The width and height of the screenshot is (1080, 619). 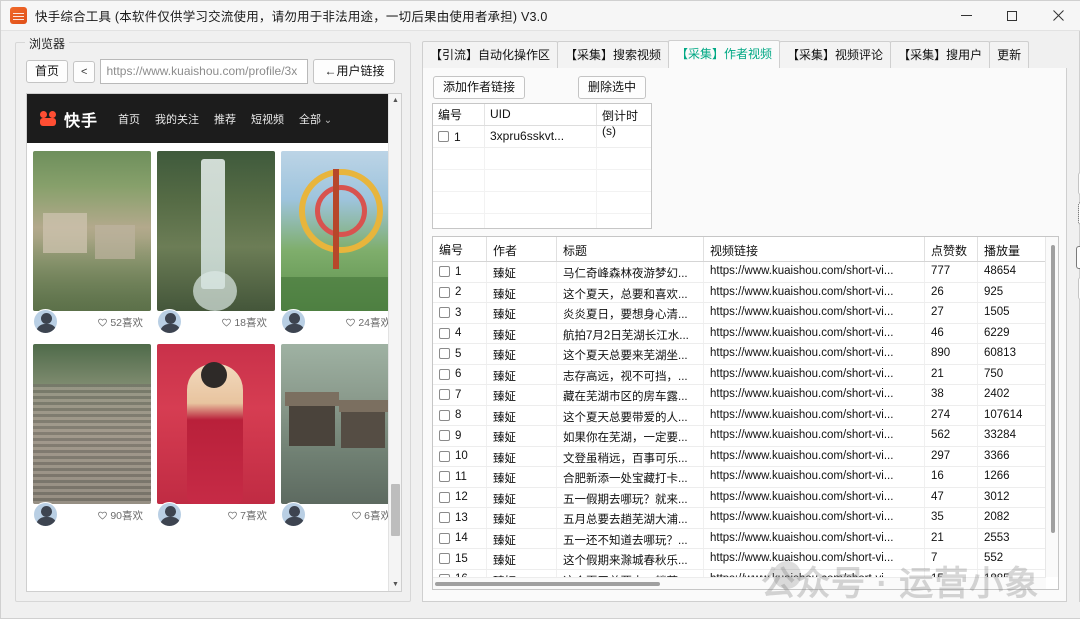 I want to click on maximize-button, so click(x=1012, y=16).